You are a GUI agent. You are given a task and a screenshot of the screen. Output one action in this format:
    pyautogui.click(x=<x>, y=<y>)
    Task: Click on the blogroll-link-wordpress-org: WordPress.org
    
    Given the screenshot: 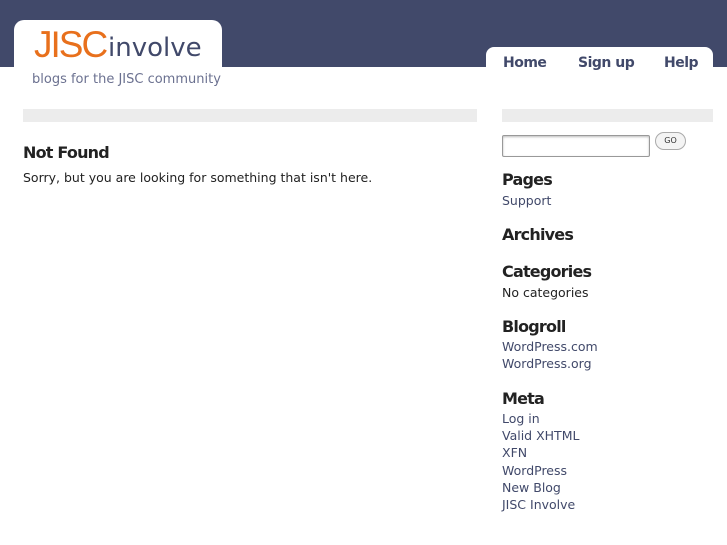 What is the action you would take?
    pyautogui.click(x=547, y=363)
    